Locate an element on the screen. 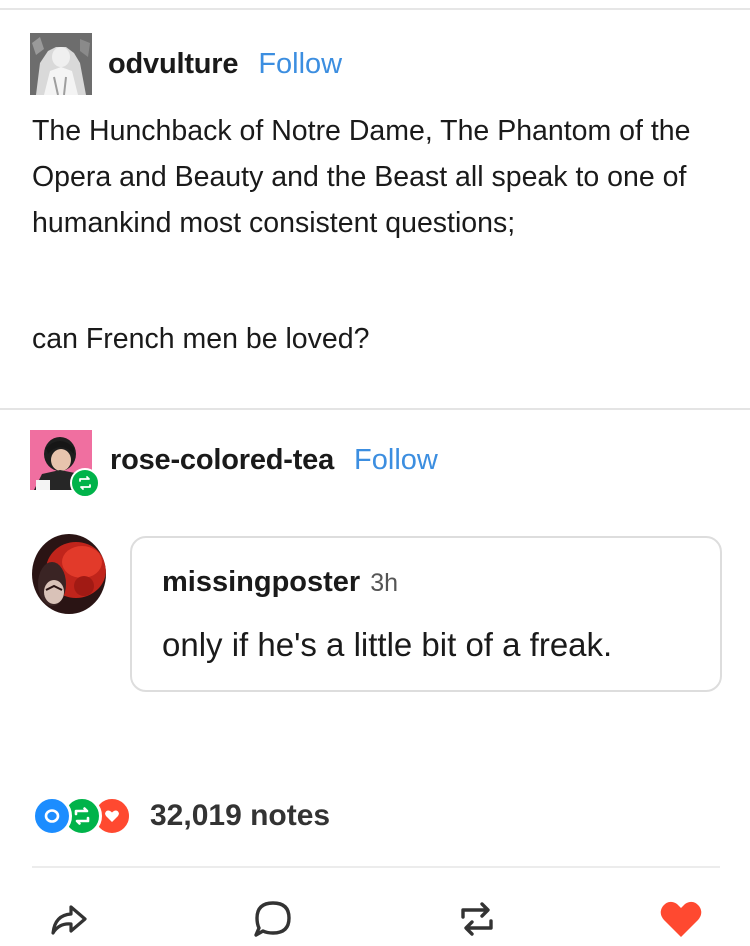 The height and width of the screenshot is (946, 750). username-odvulture: odvulture is located at coordinates (173, 64).